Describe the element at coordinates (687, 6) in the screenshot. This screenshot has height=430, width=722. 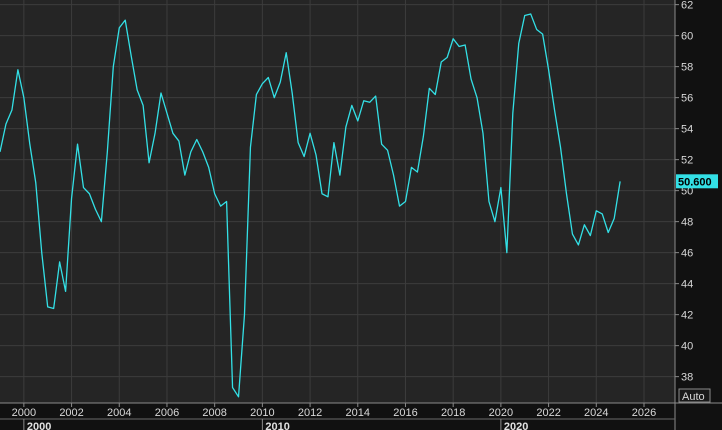
I see `y-tick-label: 62` at that location.